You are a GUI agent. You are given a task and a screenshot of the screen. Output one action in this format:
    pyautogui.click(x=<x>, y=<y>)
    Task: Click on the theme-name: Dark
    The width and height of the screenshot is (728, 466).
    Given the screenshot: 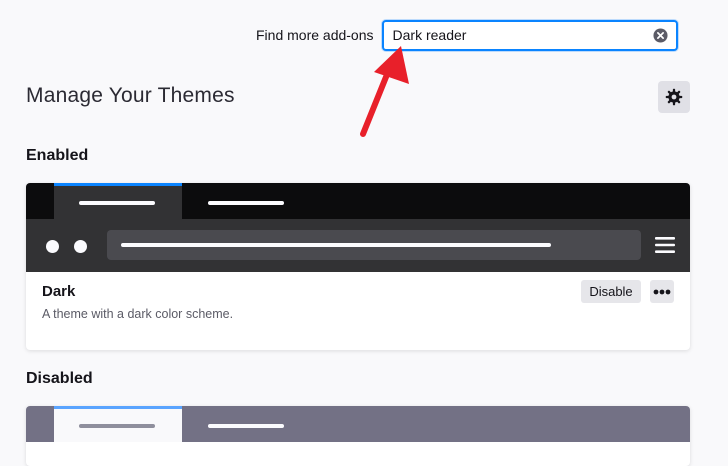 What is the action you would take?
    pyautogui.click(x=59, y=291)
    